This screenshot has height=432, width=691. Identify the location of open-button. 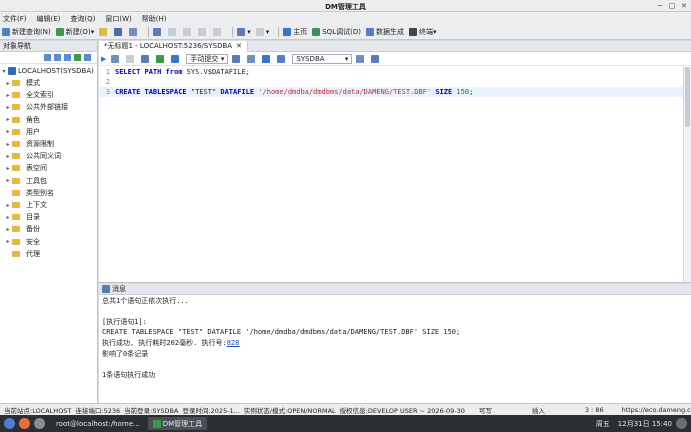
(104, 32).